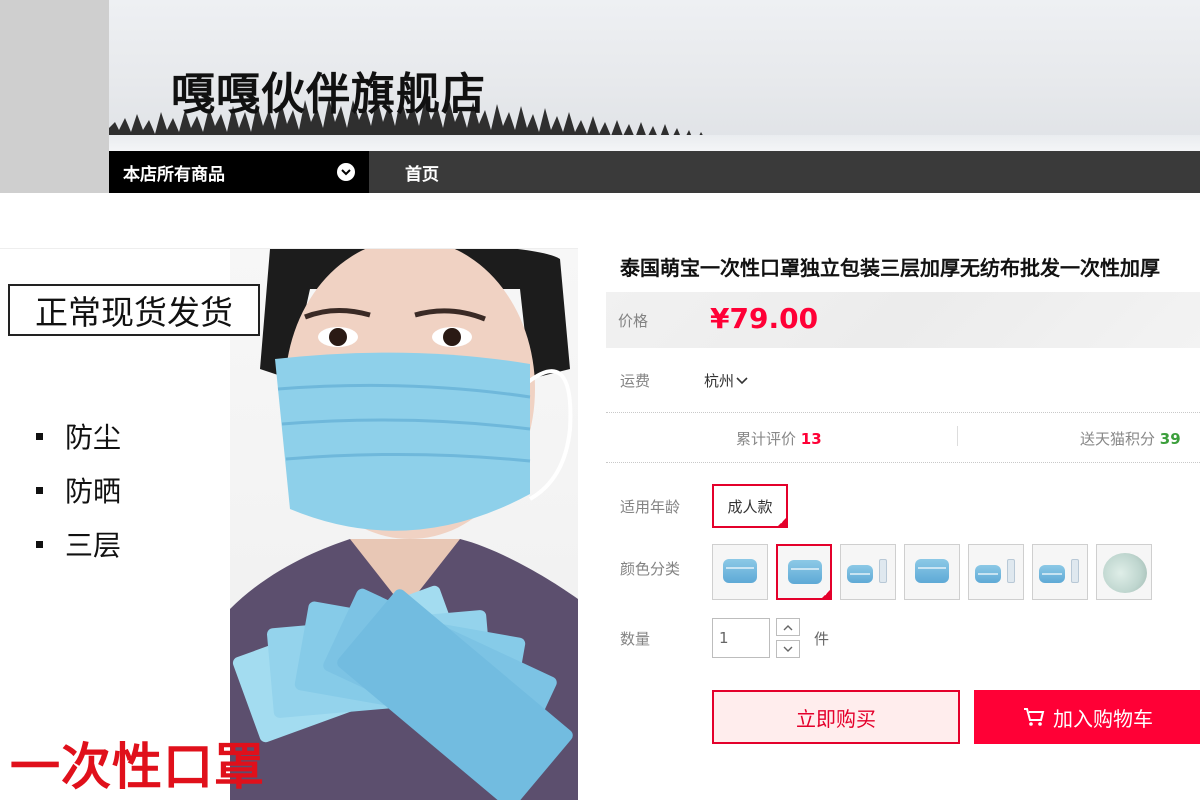 The height and width of the screenshot is (800, 1200). Describe the element at coordinates (1170, 439) in the screenshot. I see `points-number: 39` at that location.